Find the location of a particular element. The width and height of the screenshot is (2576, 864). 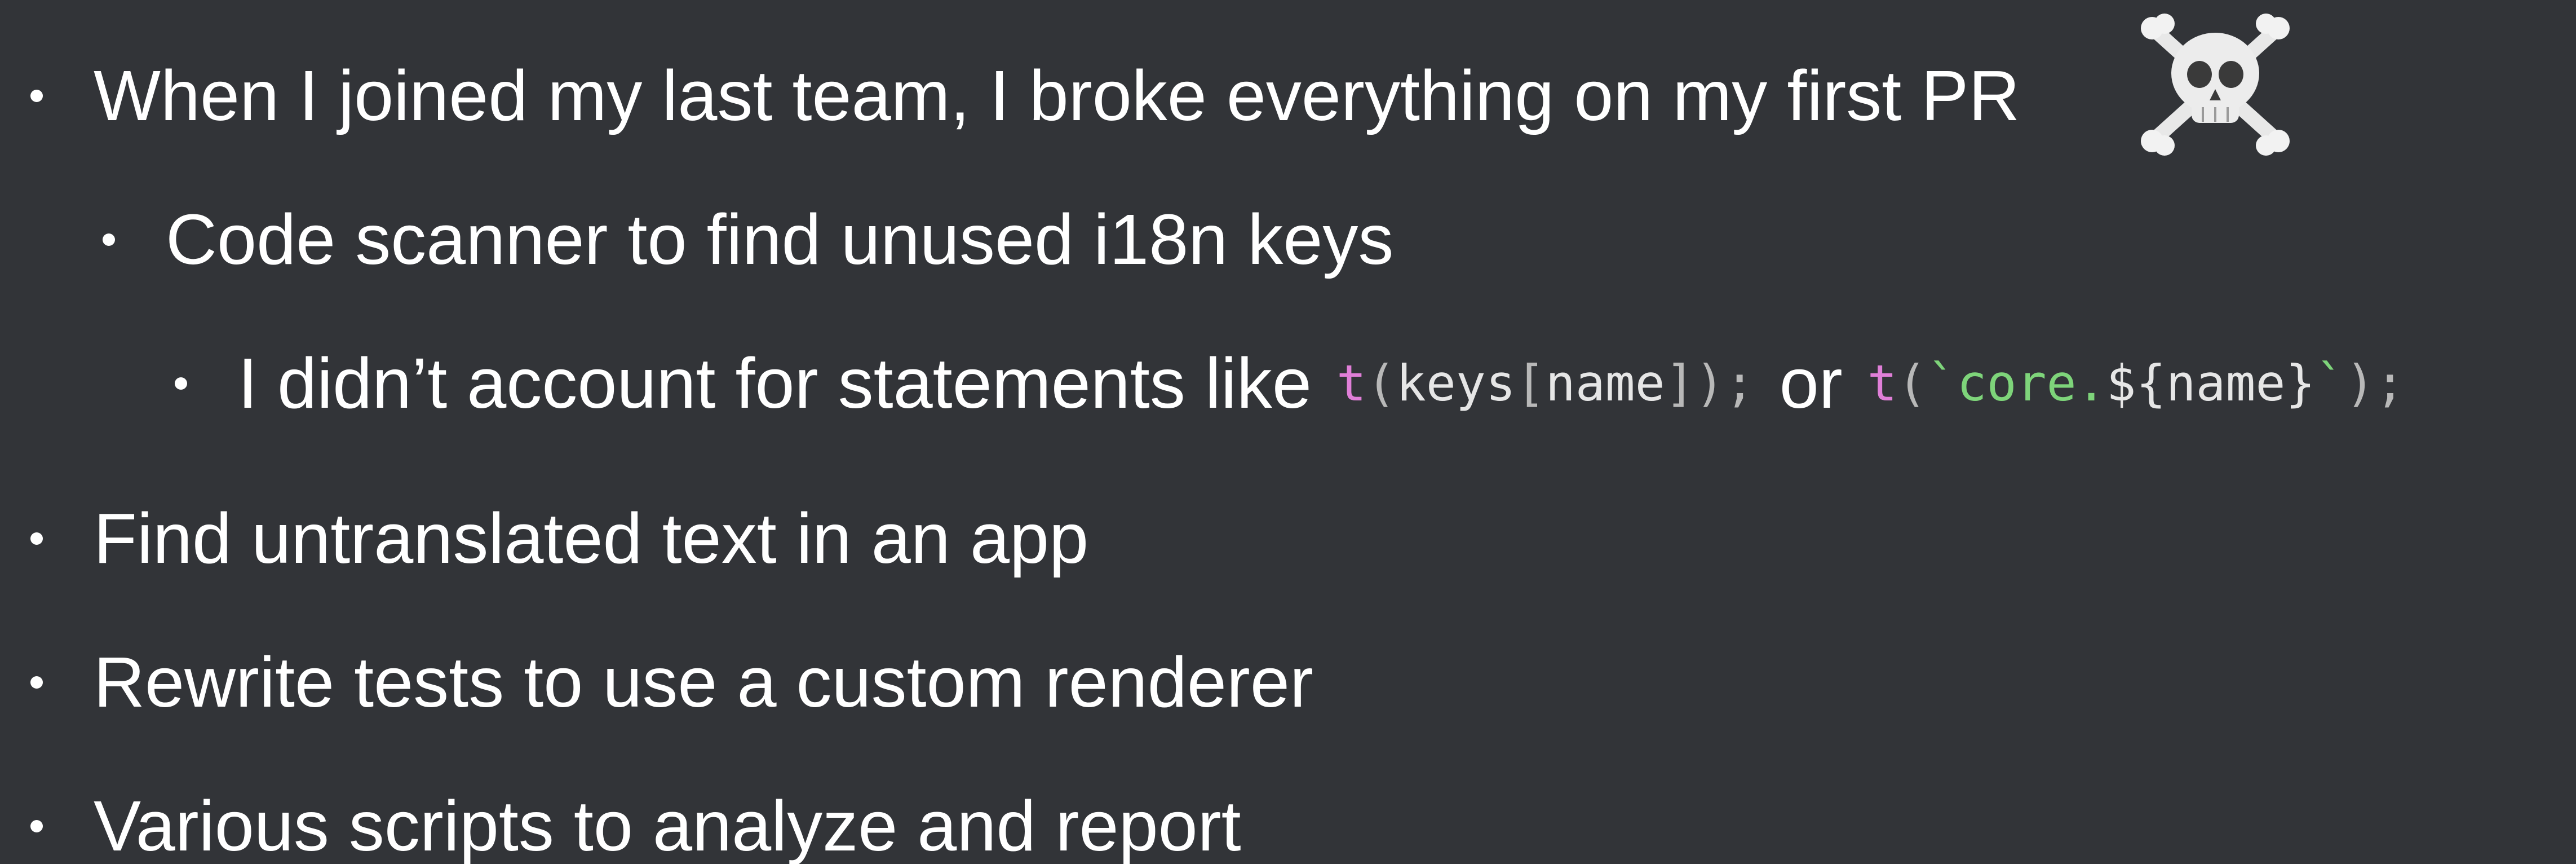

code-string: core. is located at coordinates (2031, 383).